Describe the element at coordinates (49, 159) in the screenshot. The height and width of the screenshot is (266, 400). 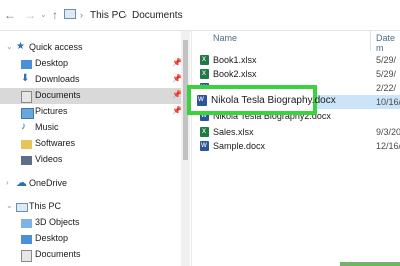
I see `nav-label: Videos` at that location.